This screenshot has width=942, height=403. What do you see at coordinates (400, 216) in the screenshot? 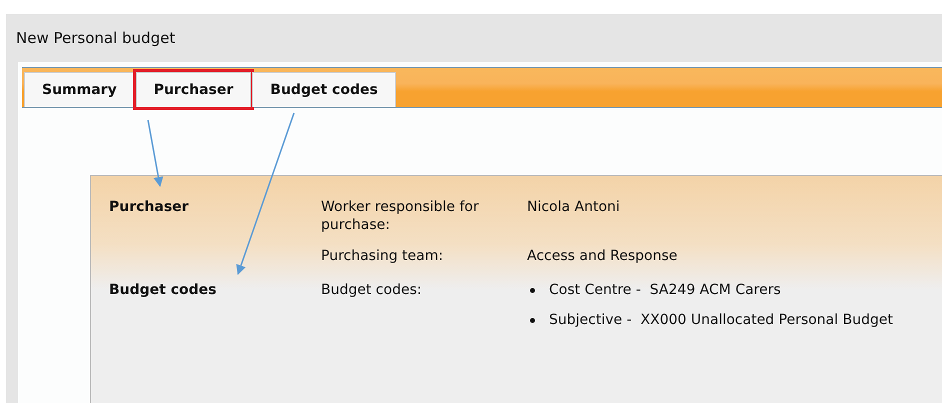
I see `field-label: Worker responsible for purchase:` at bounding box center [400, 216].